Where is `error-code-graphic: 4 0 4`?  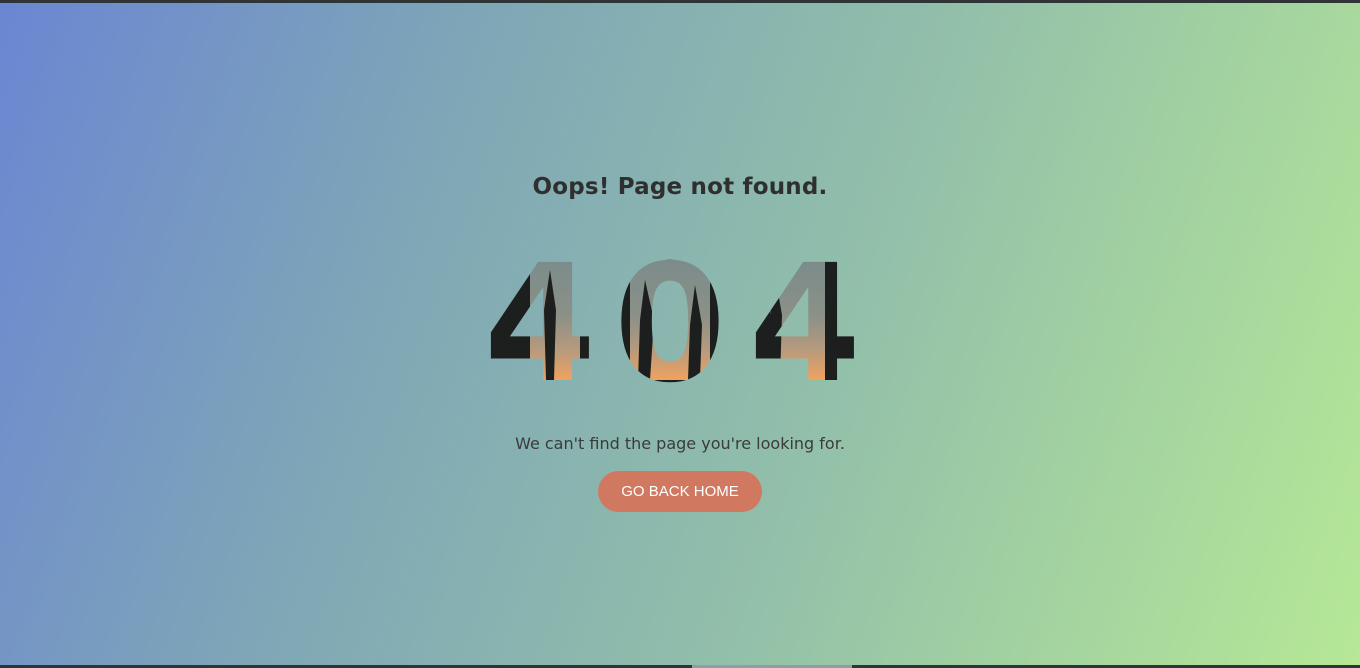 error-code-graphic: 4 0 4 is located at coordinates (680, 325).